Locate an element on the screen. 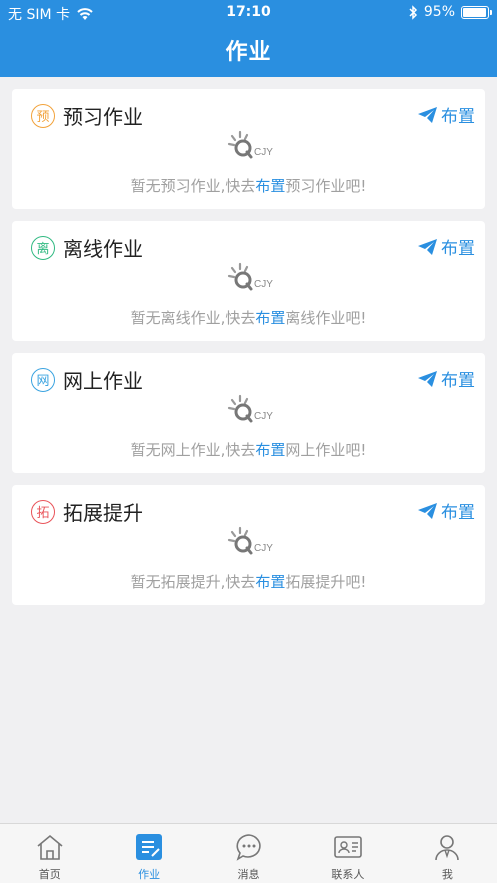 The height and width of the screenshot is (883, 497). empty-prefix: 暂无离线作业,快去 is located at coordinates (193, 318).